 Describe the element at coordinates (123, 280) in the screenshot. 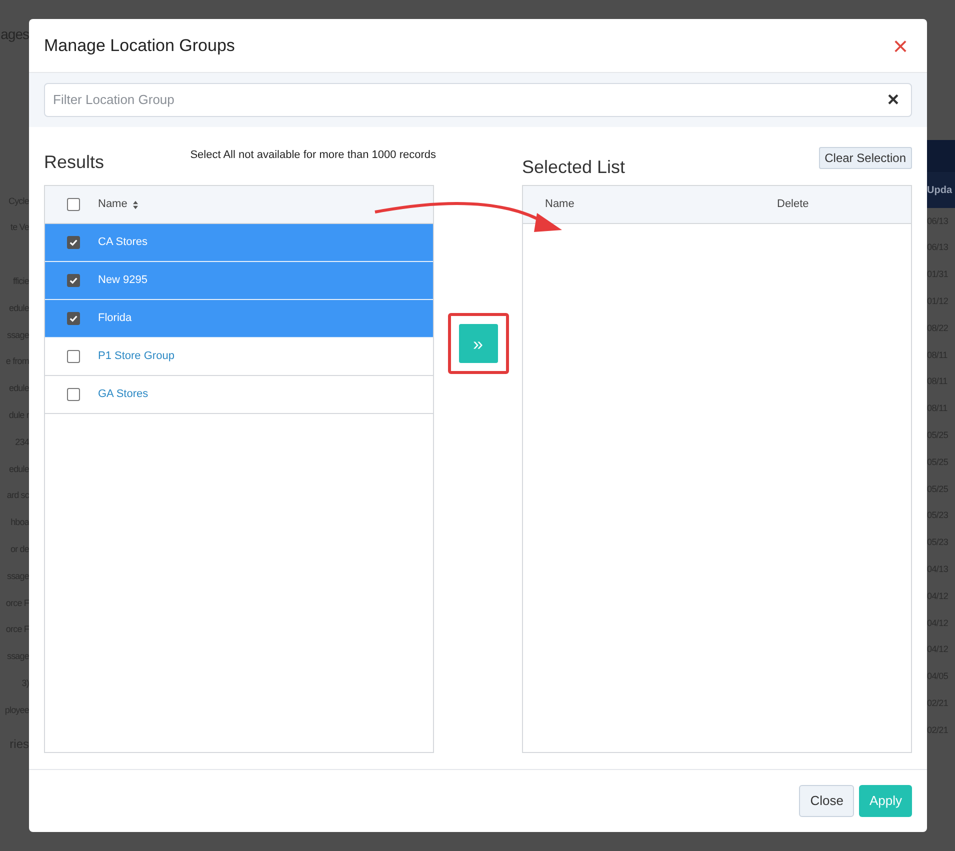

I see `location-group-name: New 9295` at that location.